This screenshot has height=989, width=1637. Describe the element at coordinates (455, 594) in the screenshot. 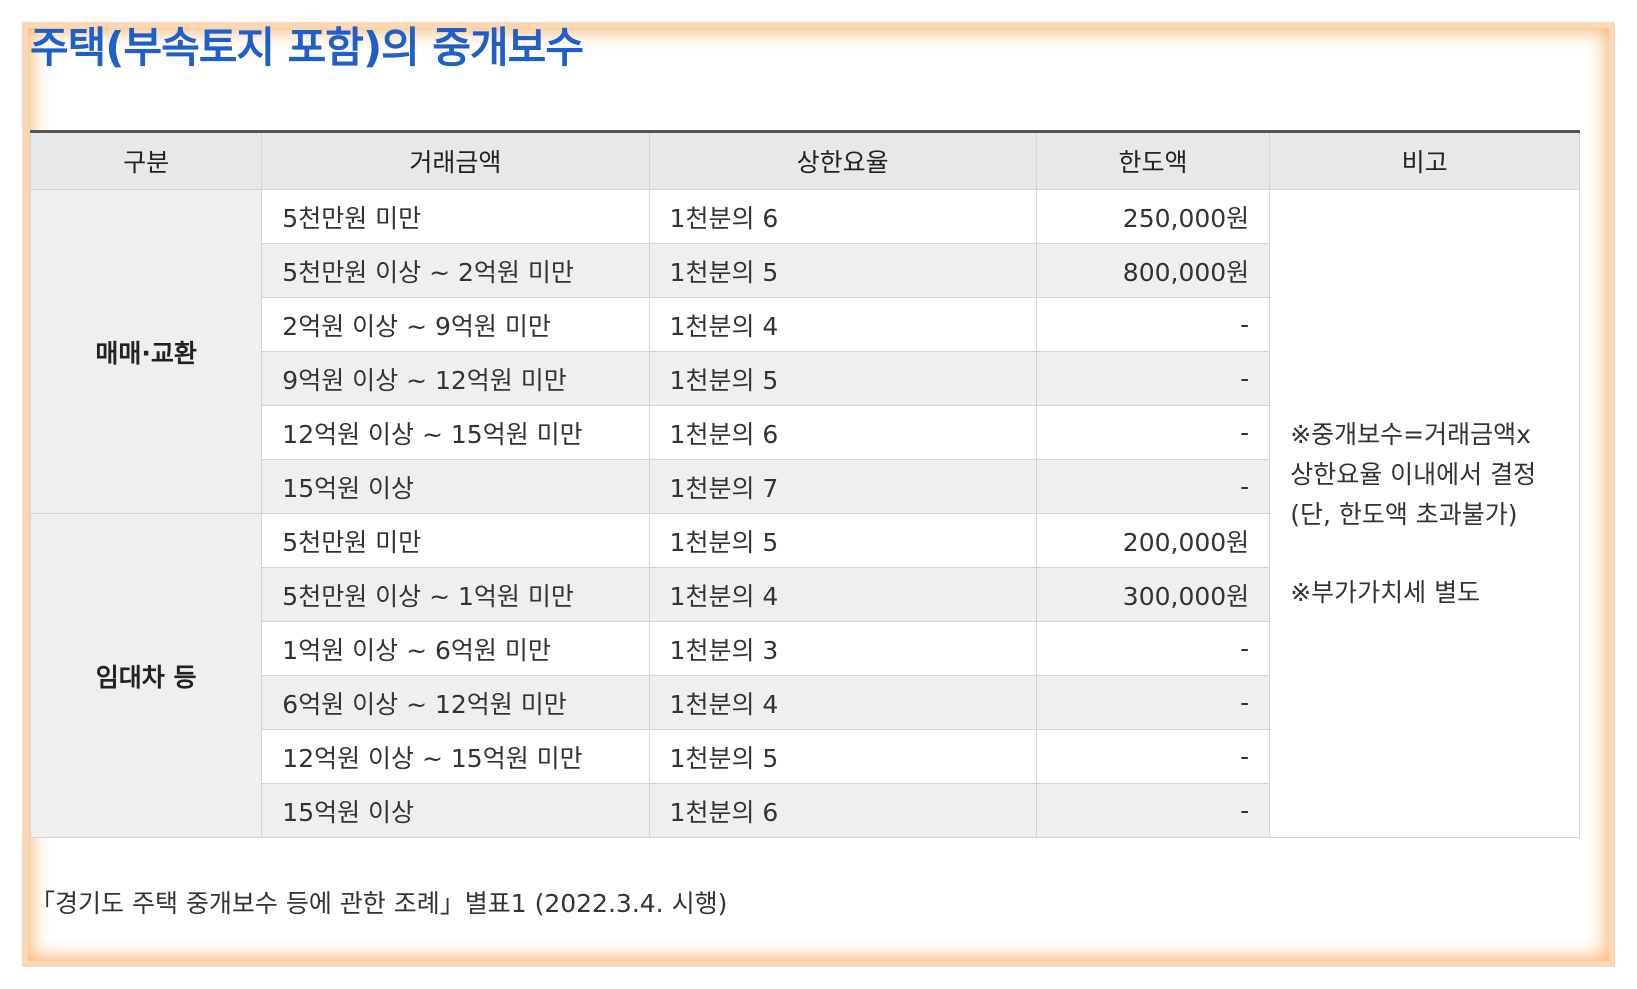

I see `amount-cell: 5천만원 이상 ~ 1억원 미만` at that location.